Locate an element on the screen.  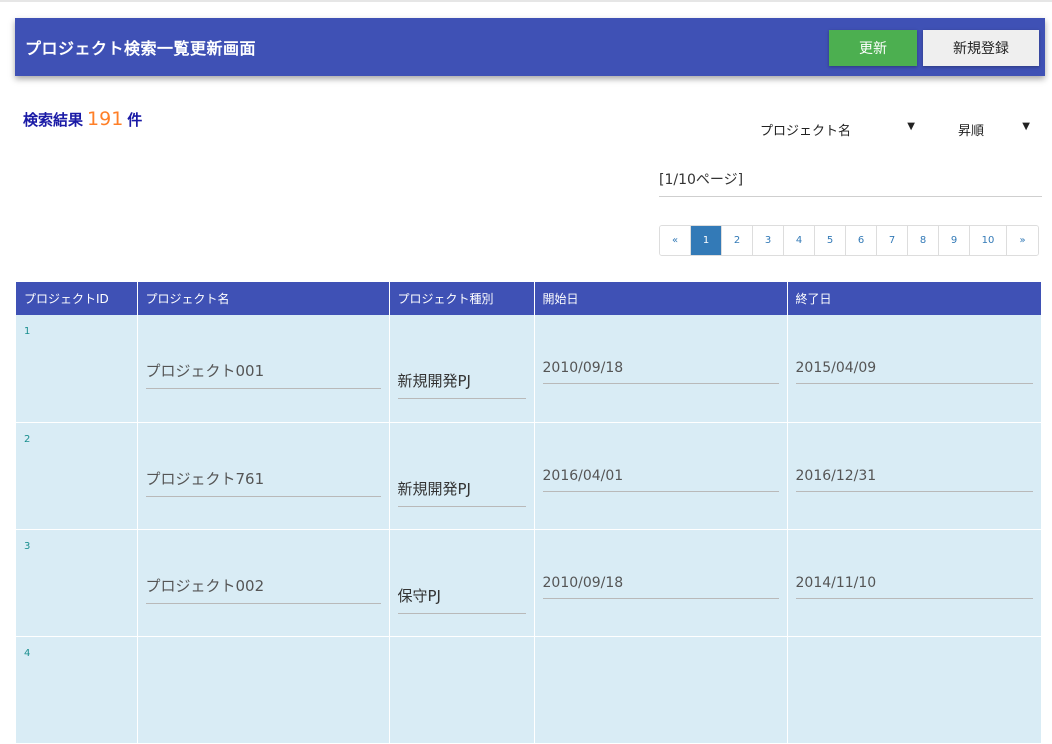
table-row: 3 プロジェクト002 保守PJ 2010/09/18 2014/11/10 is located at coordinates (528, 583).